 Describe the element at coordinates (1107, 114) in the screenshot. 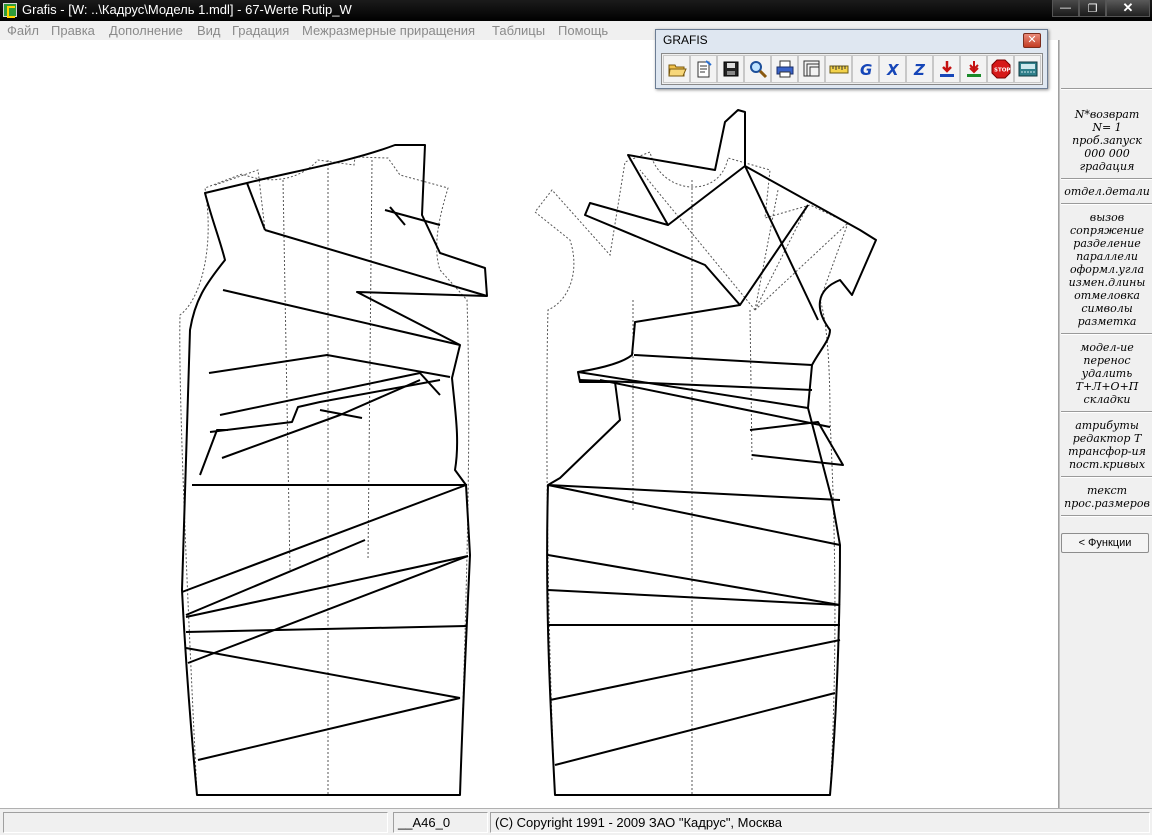

I see `panel-return-label: N*возврат` at that location.